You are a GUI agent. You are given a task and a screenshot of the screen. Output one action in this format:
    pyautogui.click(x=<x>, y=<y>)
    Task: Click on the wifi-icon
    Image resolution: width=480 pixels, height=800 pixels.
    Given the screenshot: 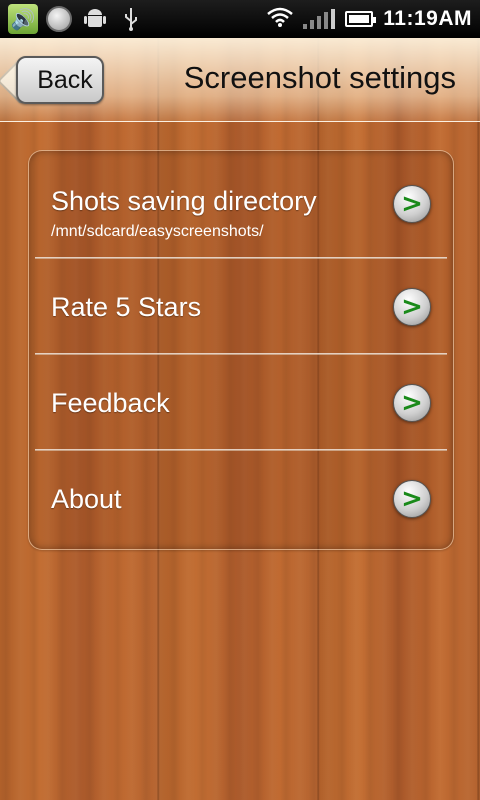 What is the action you would take?
    pyautogui.click(x=280, y=19)
    